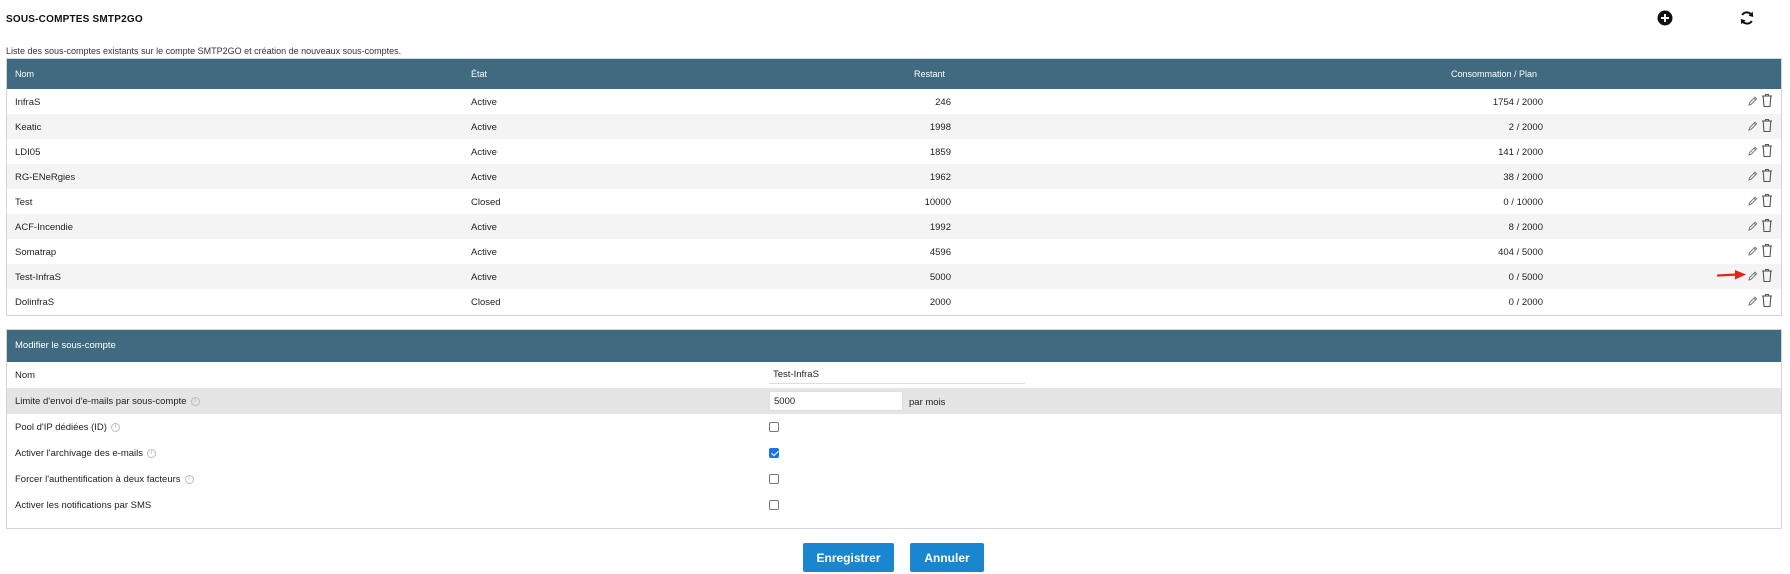 This screenshot has width=1790, height=574. I want to click on cell-consommation: 38 / 2000, so click(1523, 177).